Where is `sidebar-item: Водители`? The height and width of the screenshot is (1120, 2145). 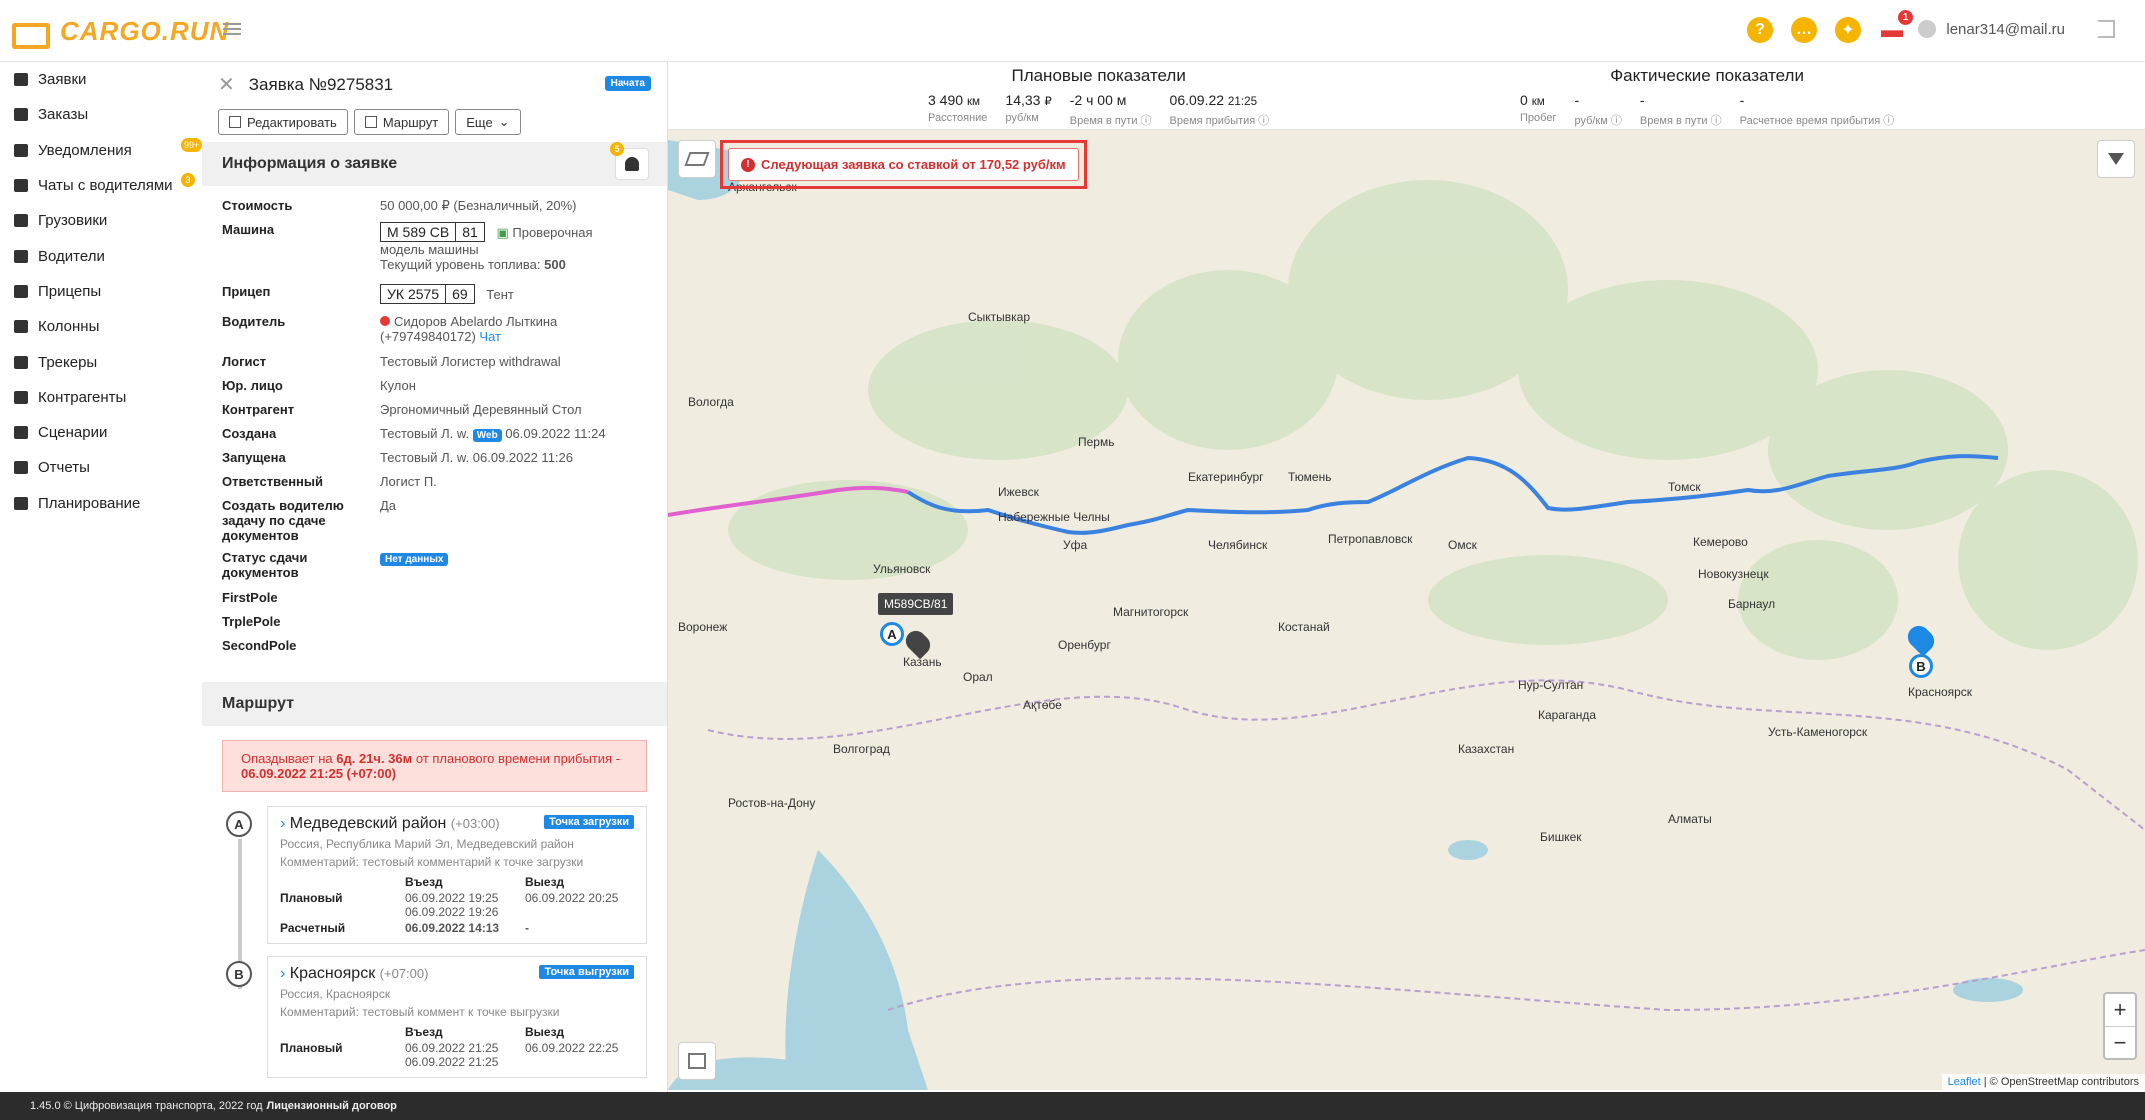
sidebar-item: Водители is located at coordinates (101, 255).